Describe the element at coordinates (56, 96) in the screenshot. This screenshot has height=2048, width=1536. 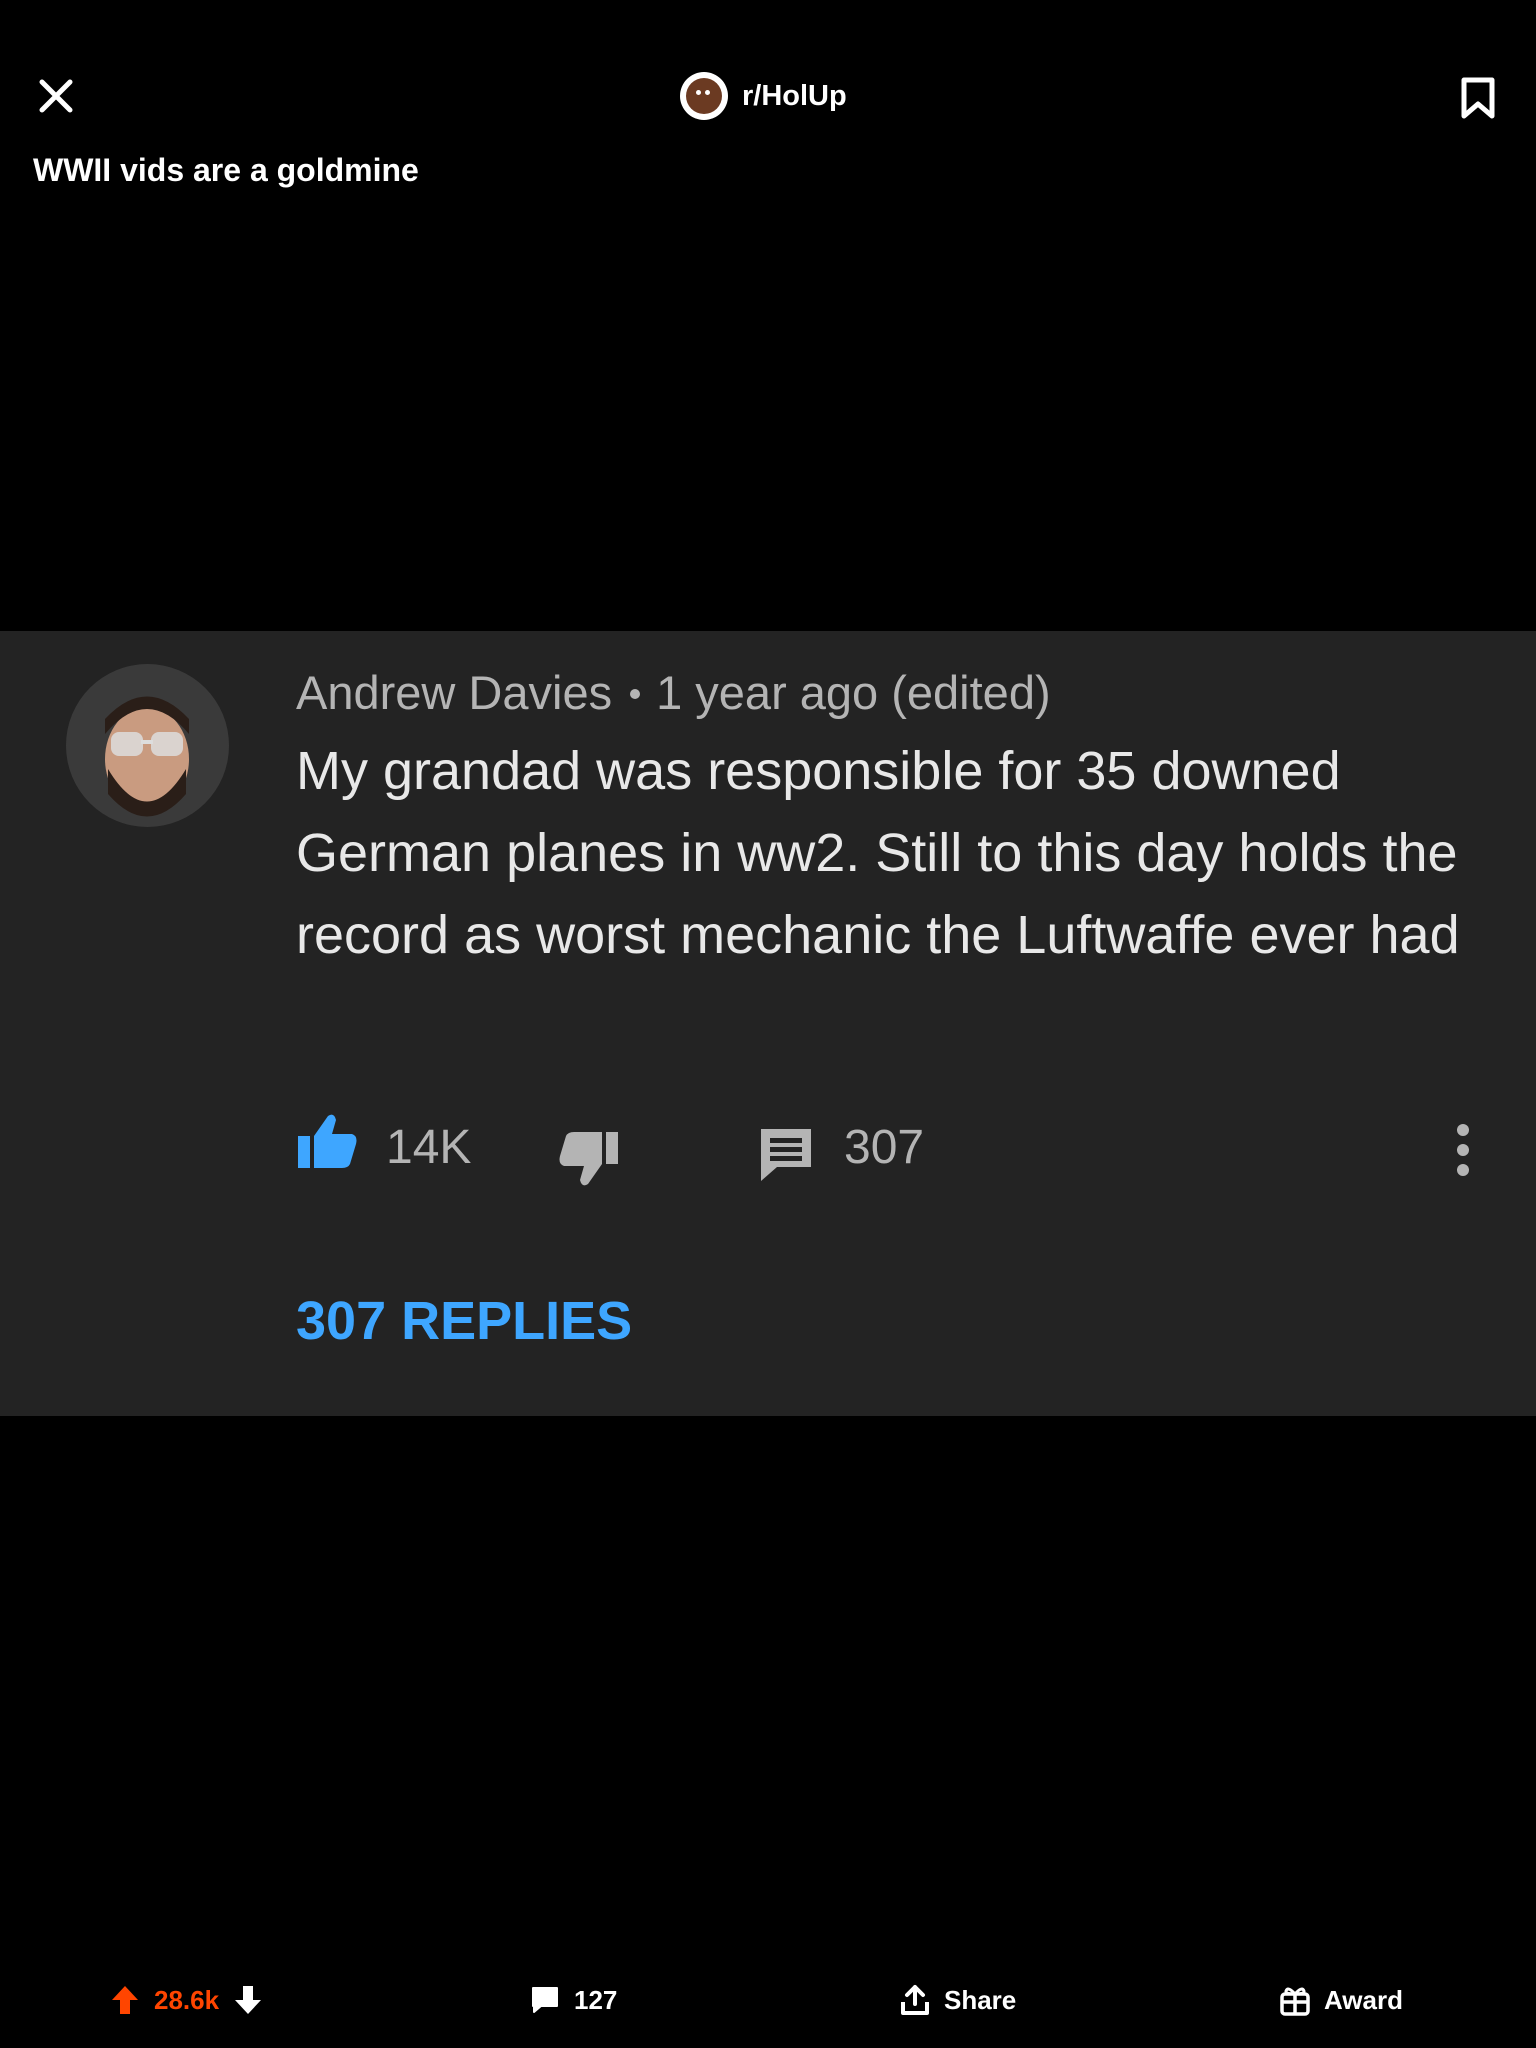
I see `close-icon` at that location.